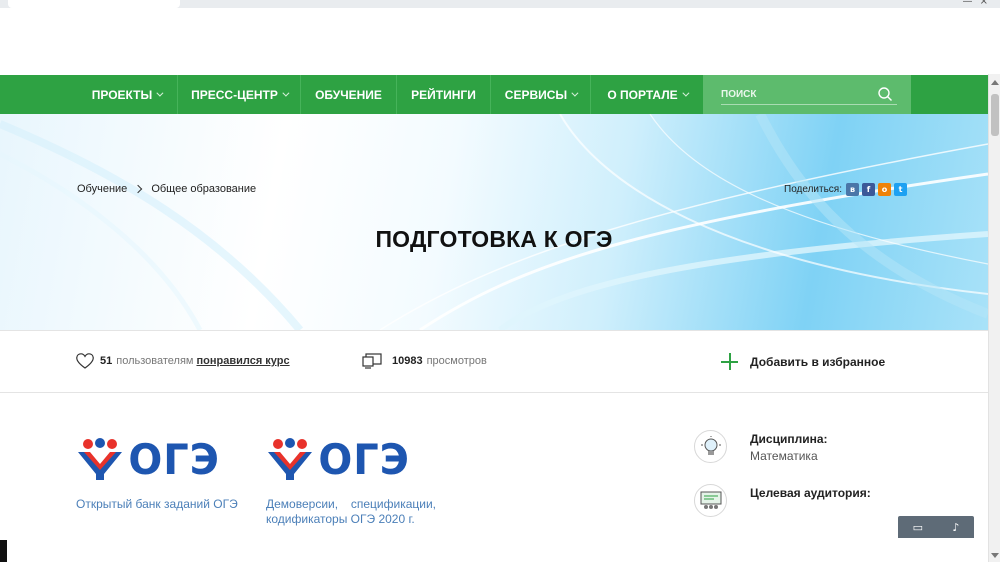  I want to click on nav-item-label: ОБУЧЕНИЕ, so click(348, 94).